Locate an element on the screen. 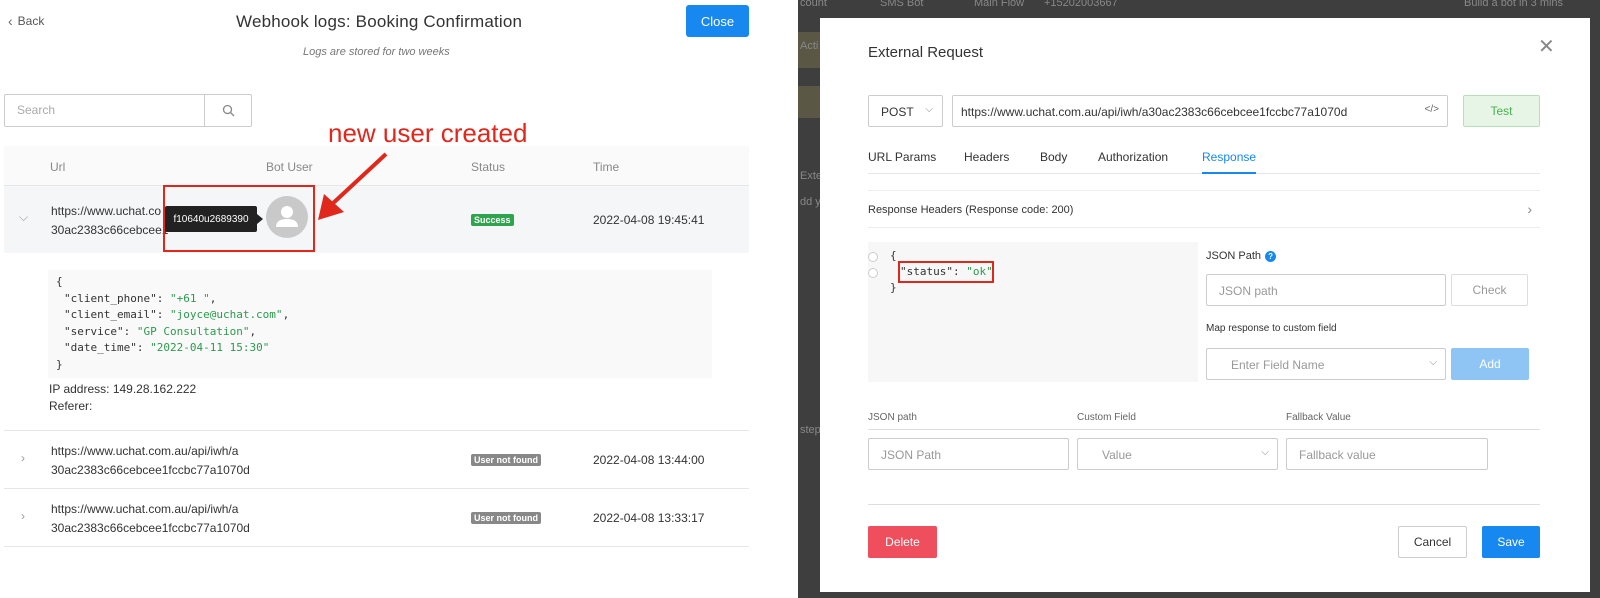  field-name-select: Enter Field Name ⌵ is located at coordinates (1326, 364).